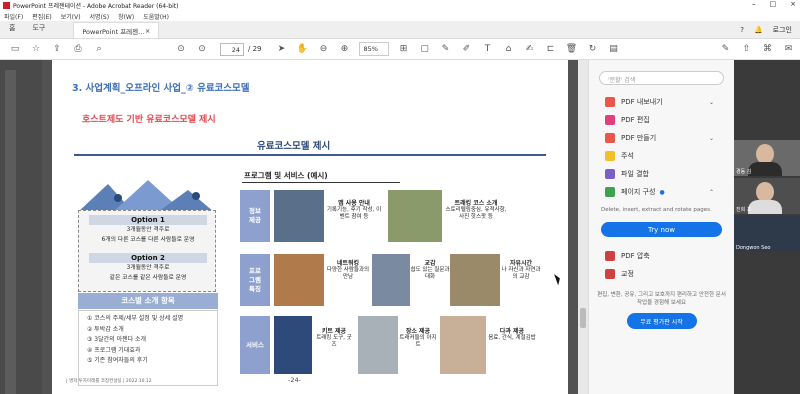 The width and height of the screenshot is (800, 394). I want to click on participant-body, so click(765, 169).